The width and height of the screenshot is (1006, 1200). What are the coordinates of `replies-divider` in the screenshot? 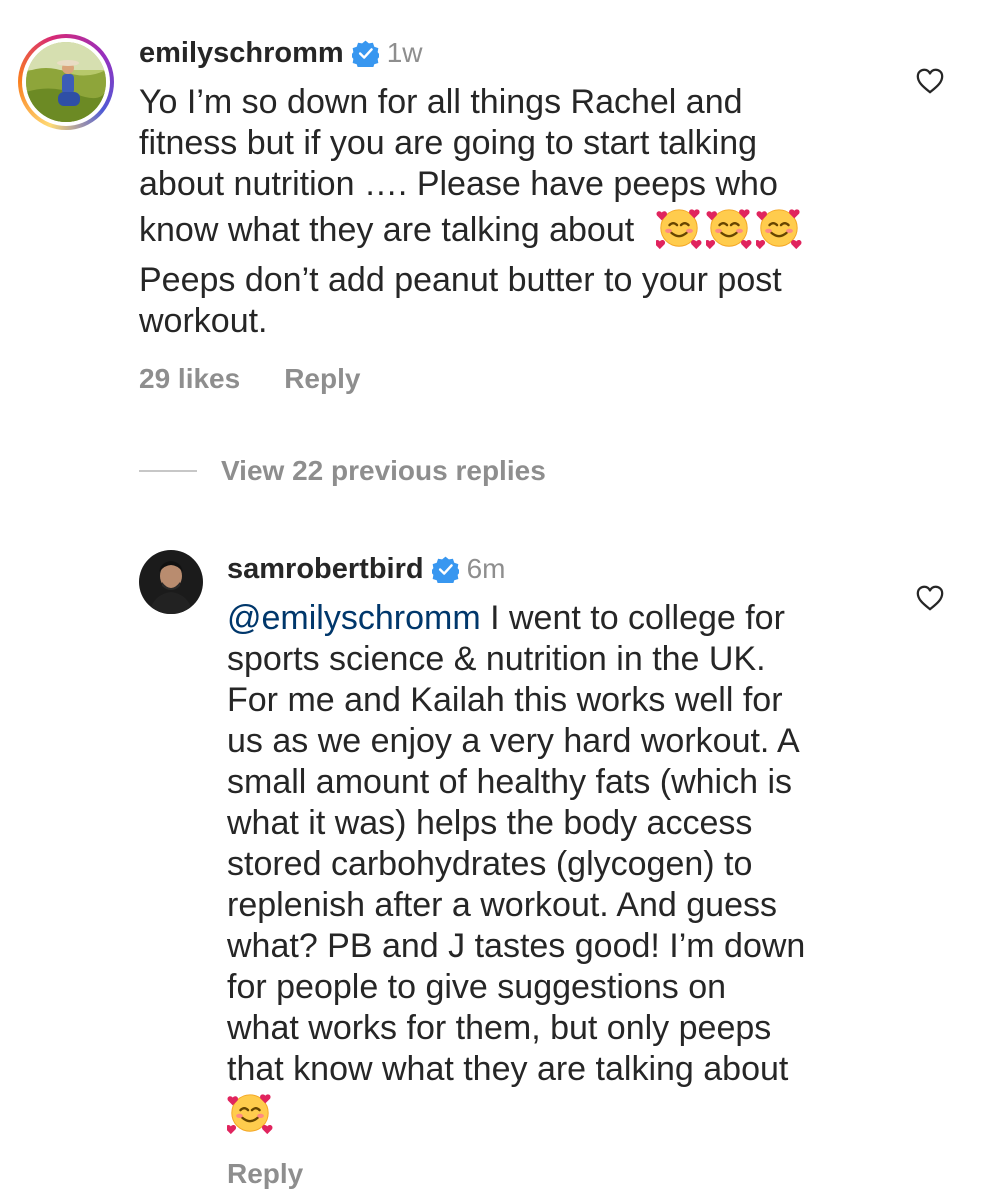 It's located at (168, 471).